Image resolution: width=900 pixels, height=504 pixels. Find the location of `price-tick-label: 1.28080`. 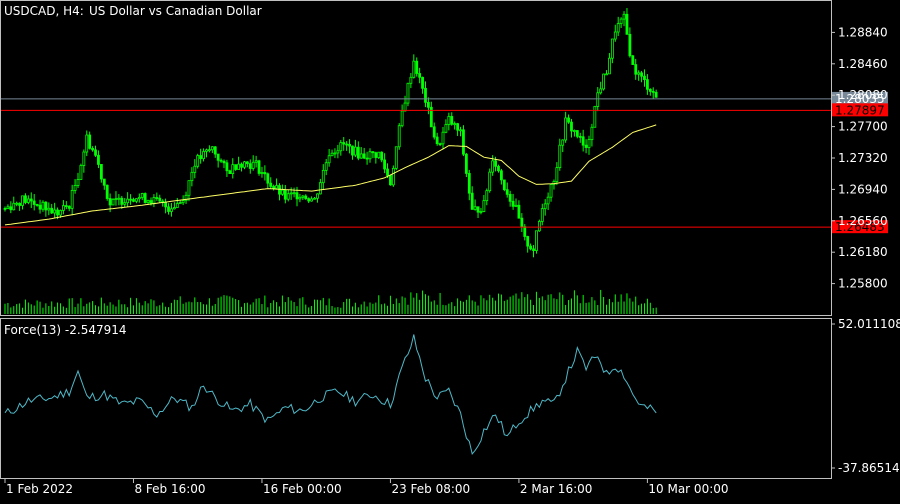

price-tick-label: 1.28080 is located at coordinates (863, 95).